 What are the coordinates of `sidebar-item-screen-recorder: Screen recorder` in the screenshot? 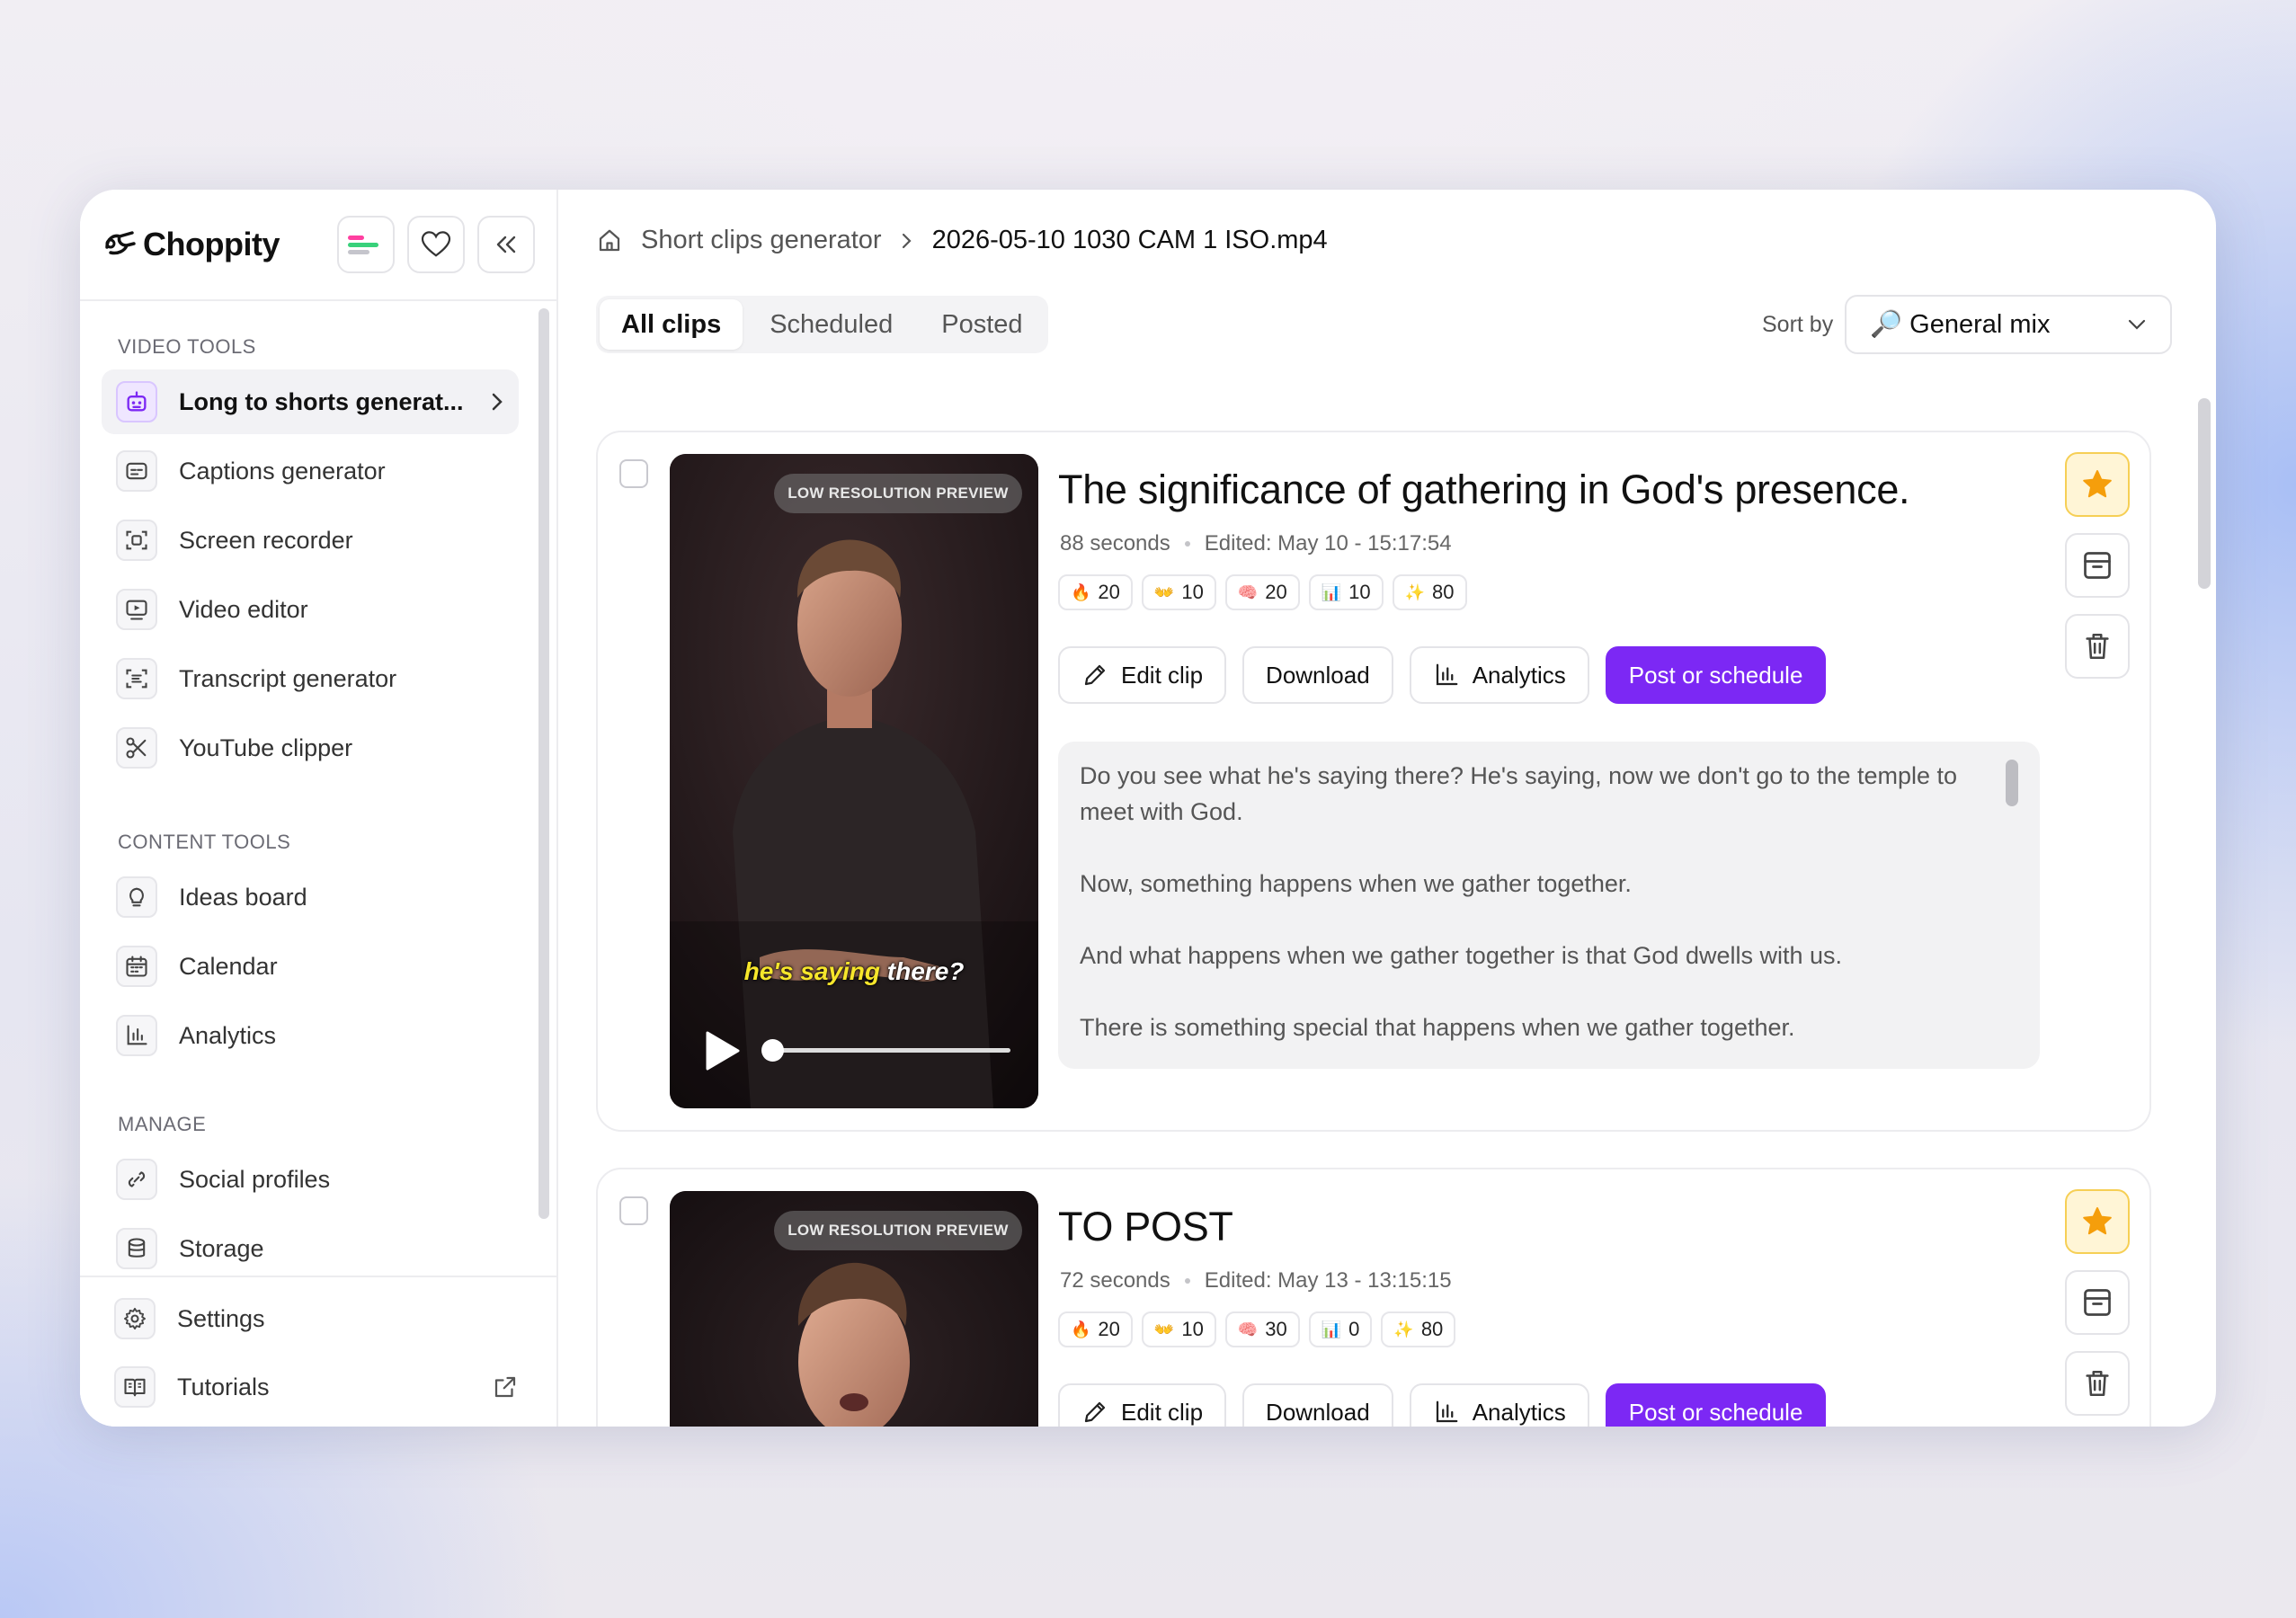 It's located at (310, 540).